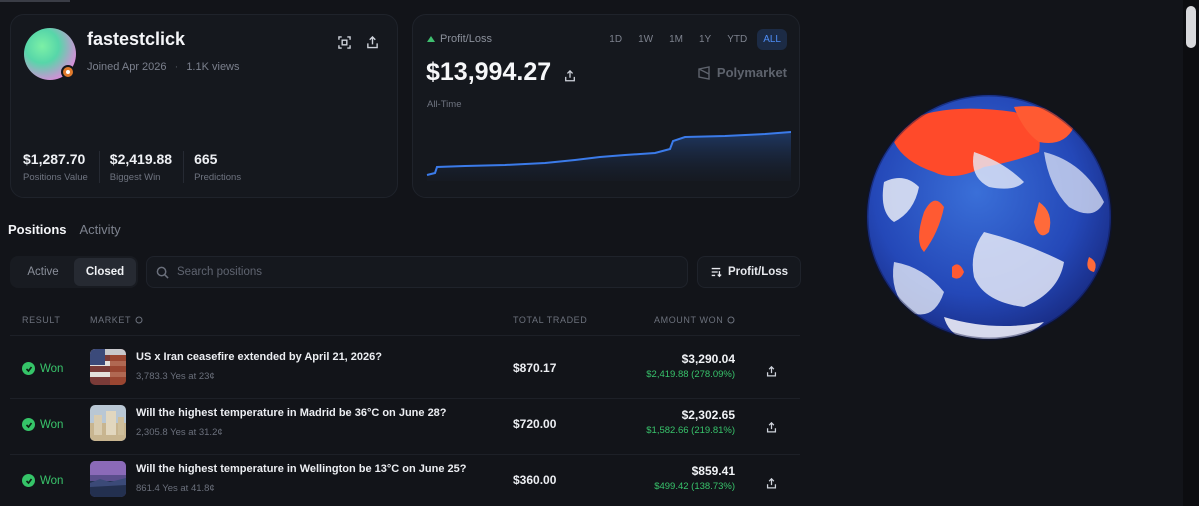 The image size is (1199, 506). What do you see at coordinates (111, 320) in the screenshot?
I see `header-market-label: MARKET` at bounding box center [111, 320].